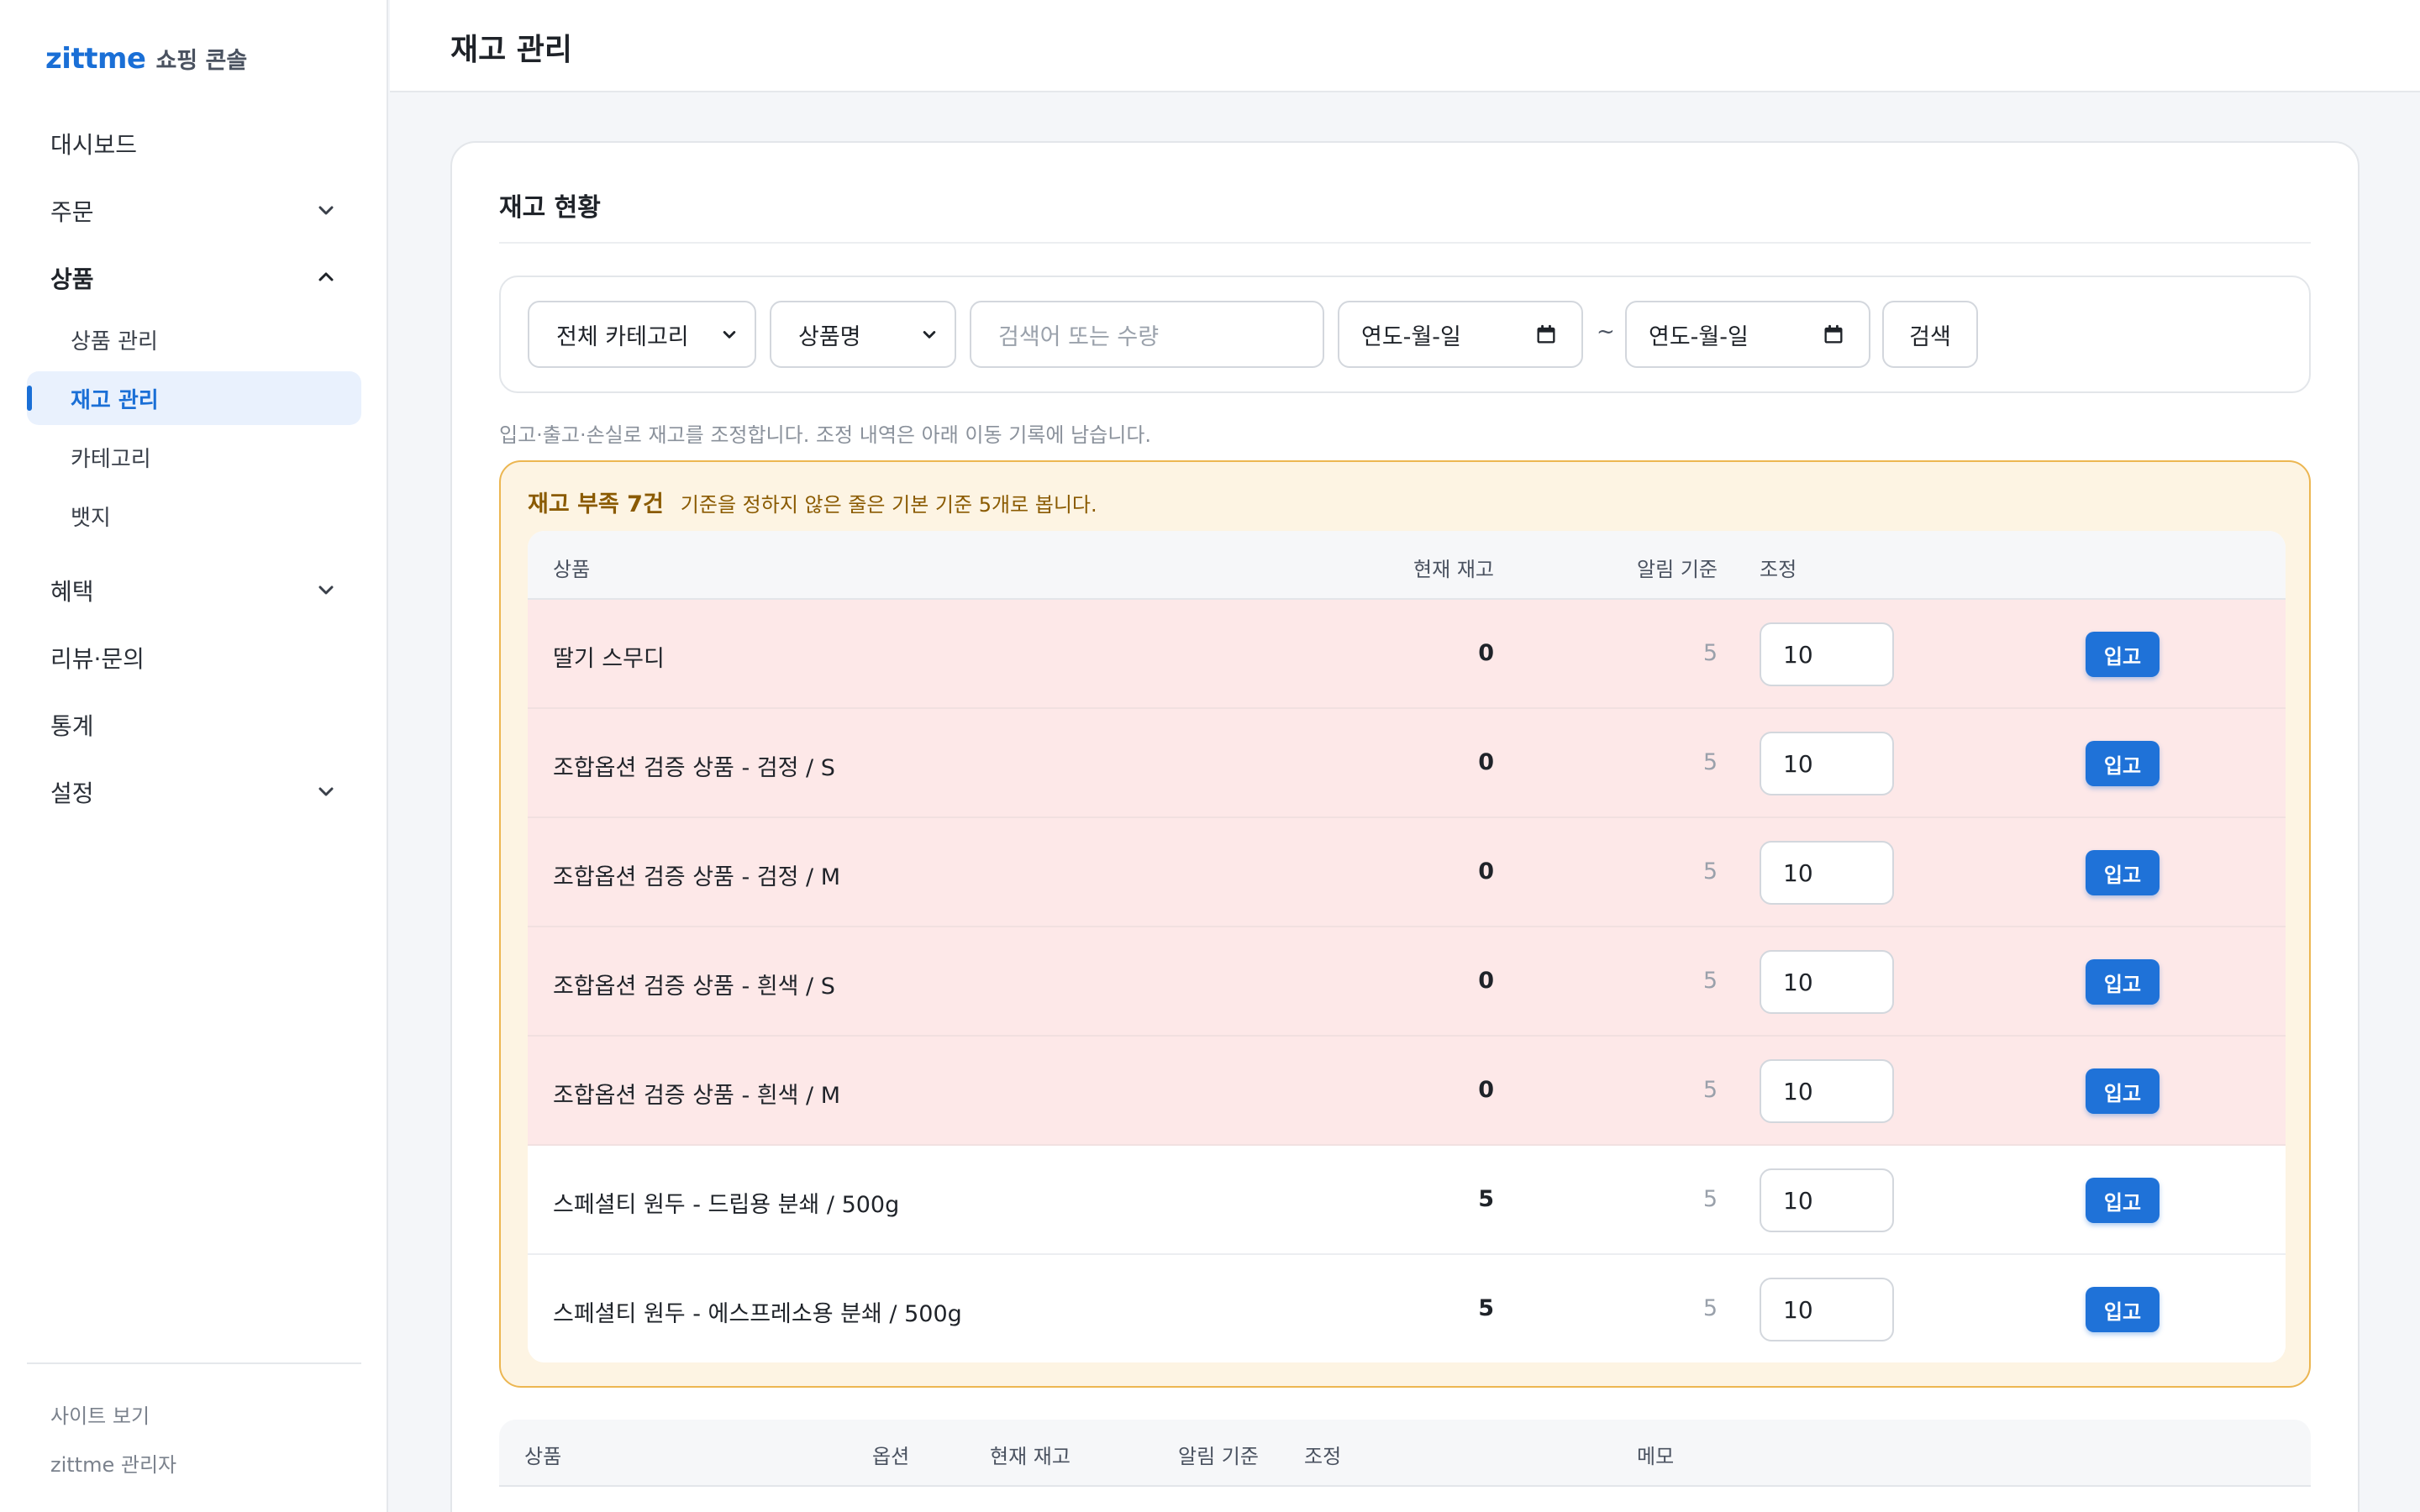  I want to click on sidebar-item-orders: 주문, so click(194, 210).